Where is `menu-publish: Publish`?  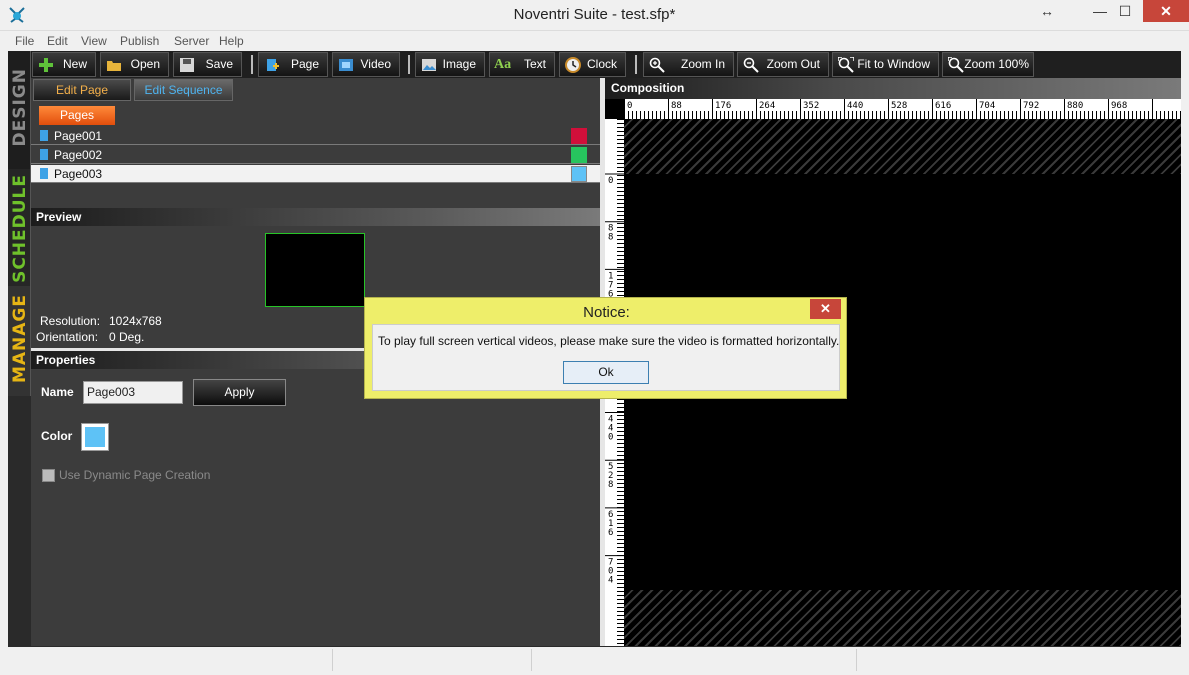 menu-publish: Publish is located at coordinates (139, 41).